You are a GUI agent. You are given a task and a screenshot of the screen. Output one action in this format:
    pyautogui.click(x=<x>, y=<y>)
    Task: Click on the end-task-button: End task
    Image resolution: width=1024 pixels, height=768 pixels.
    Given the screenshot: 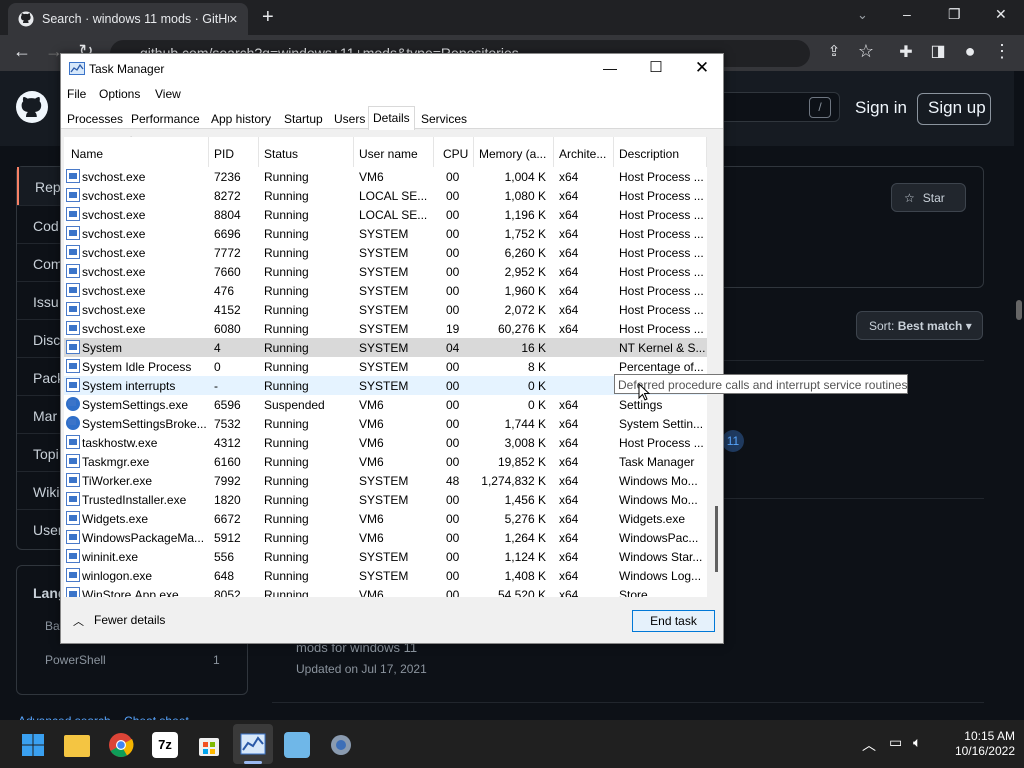 What is the action you would take?
    pyautogui.click(x=673, y=621)
    